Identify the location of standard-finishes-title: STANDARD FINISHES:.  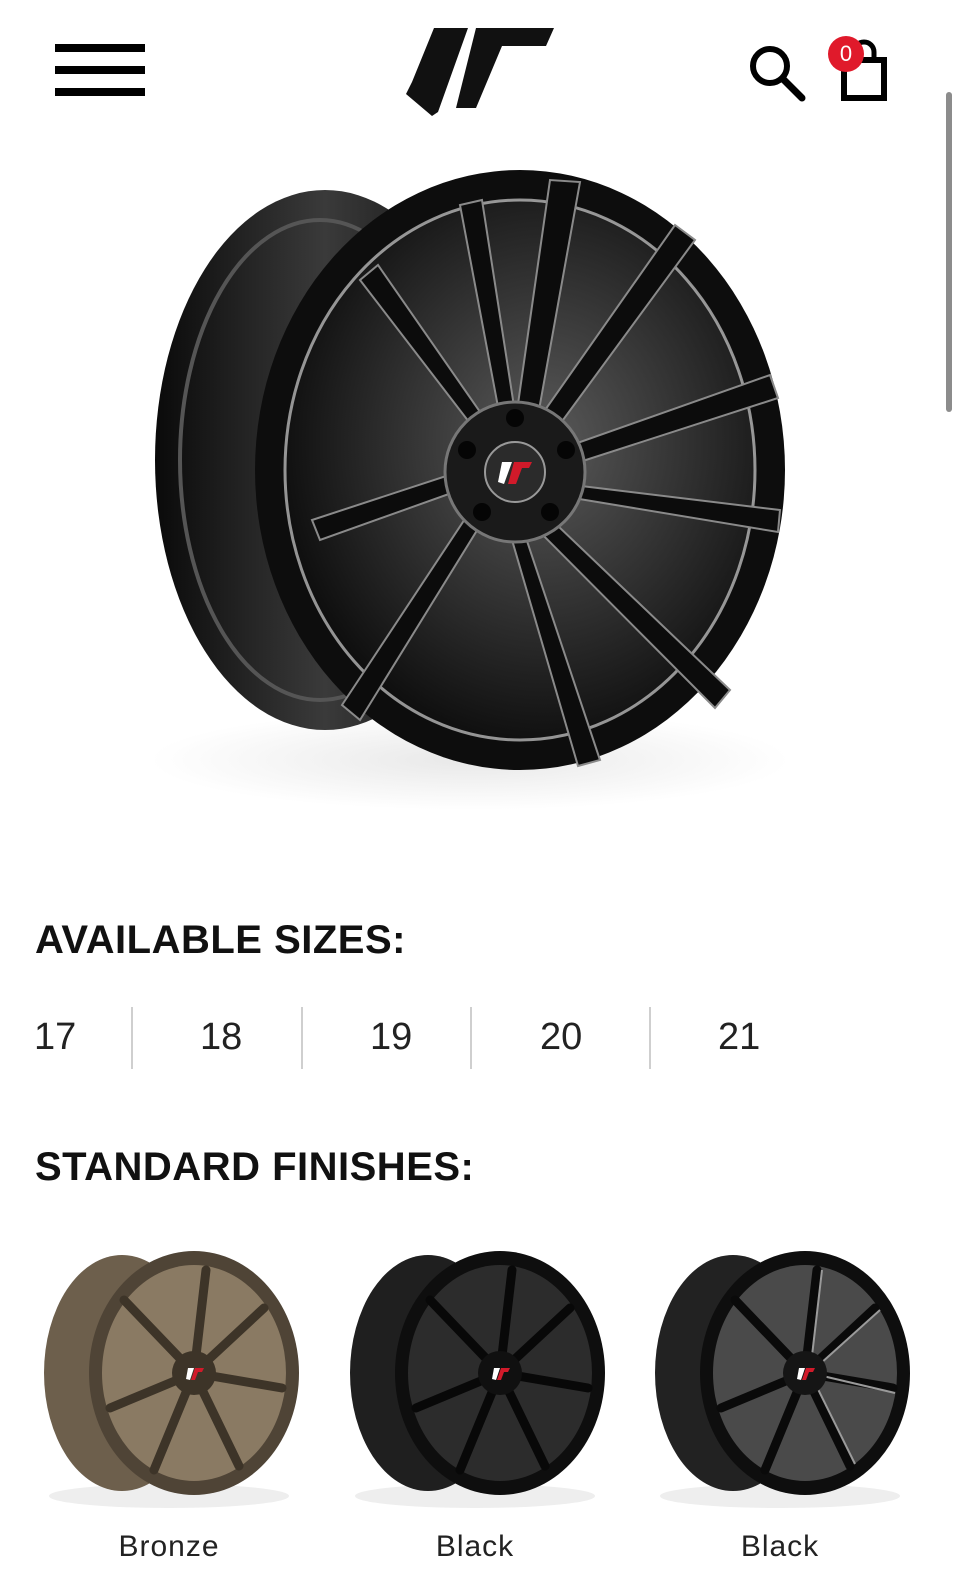
(255, 1167).